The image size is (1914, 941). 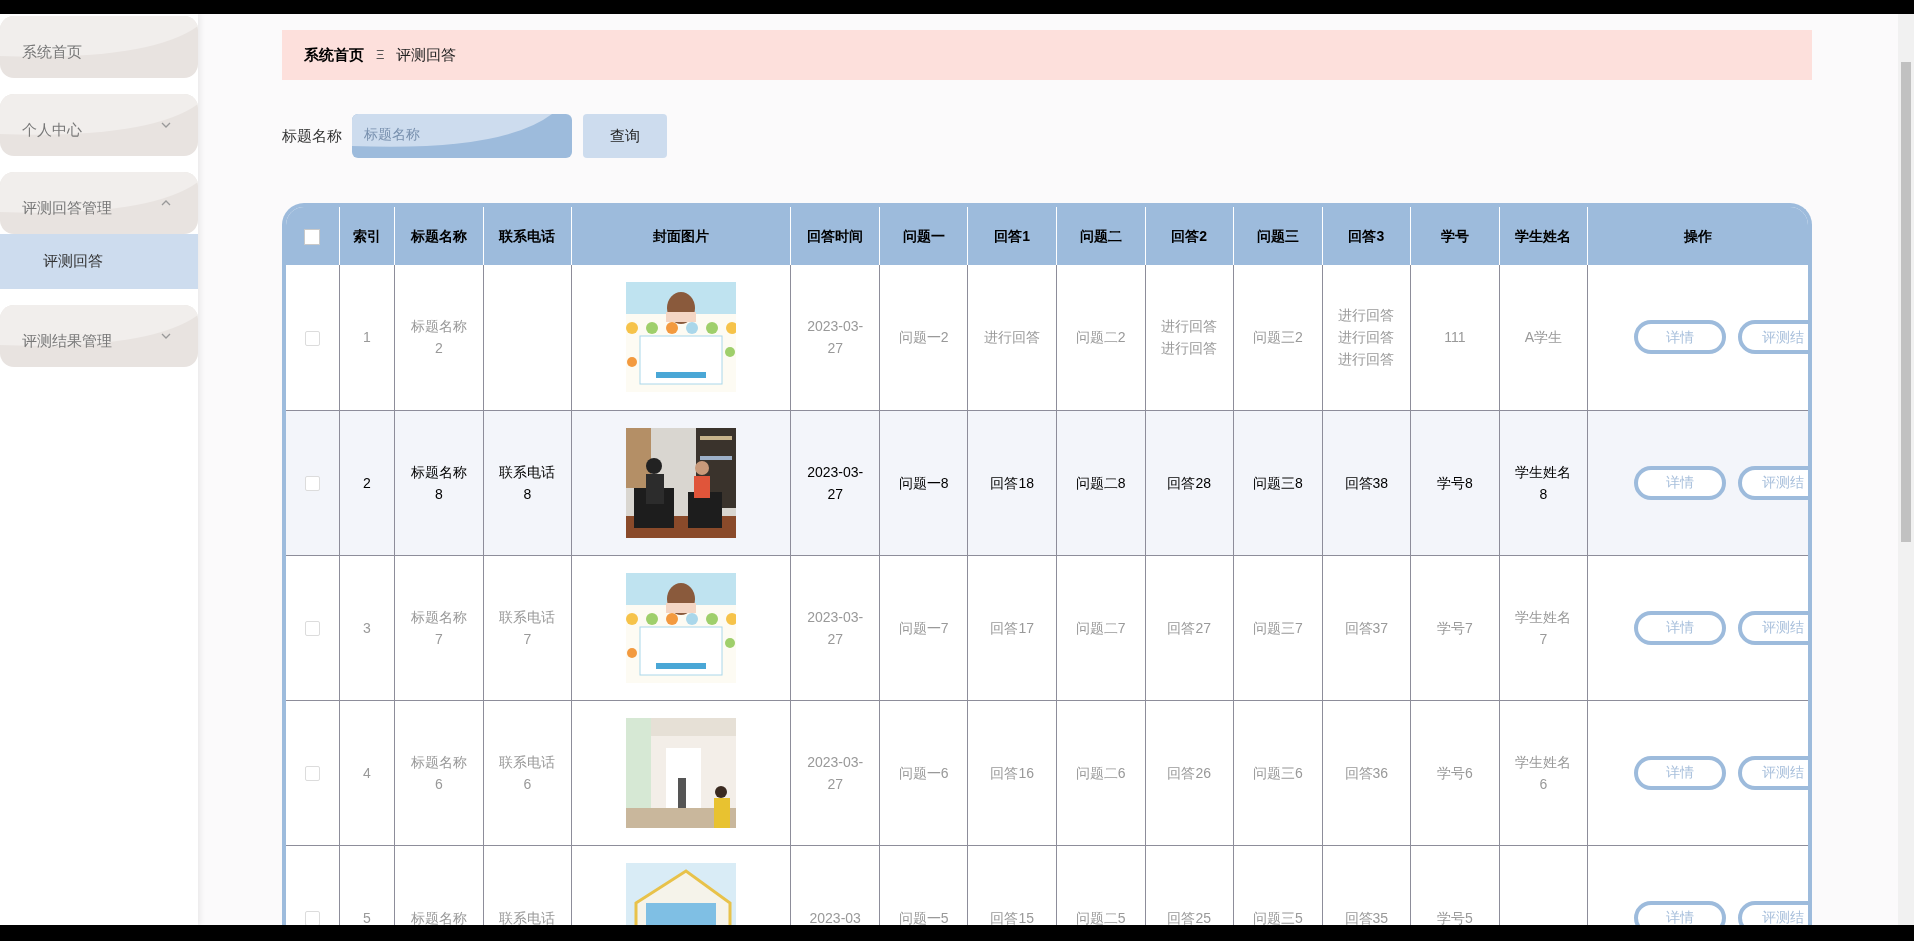 I want to click on table-cell: 标题名称, so click(x=438, y=917).